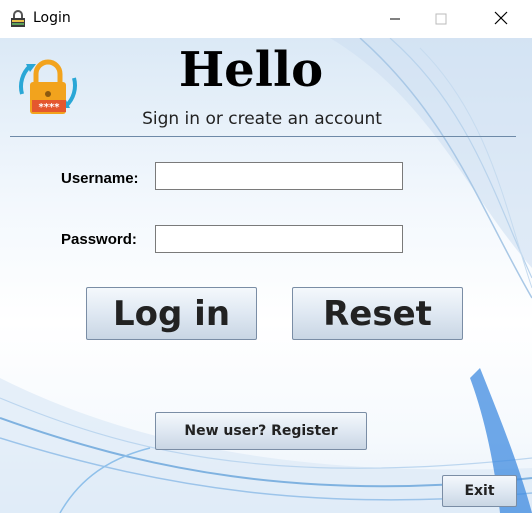 The height and width of the screenshot is (513, 532). I want to click on subtitle: Sign in or create an account, so click(262, 119).